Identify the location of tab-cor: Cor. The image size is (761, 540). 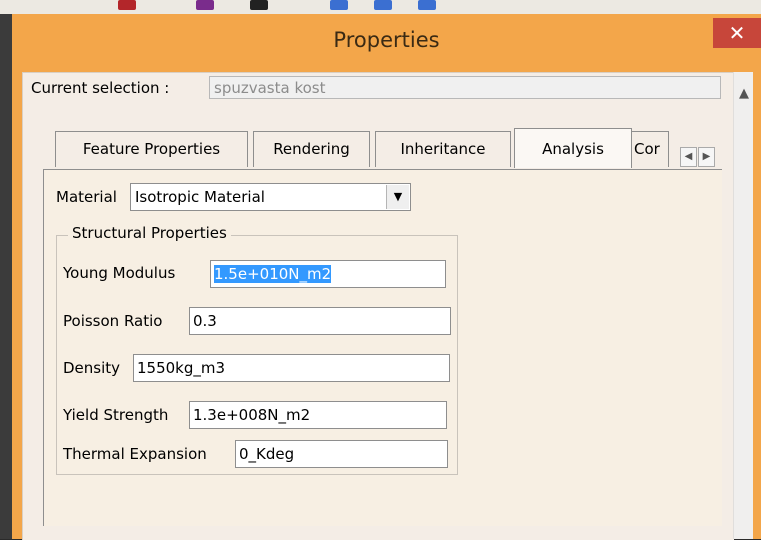
(650, 149).